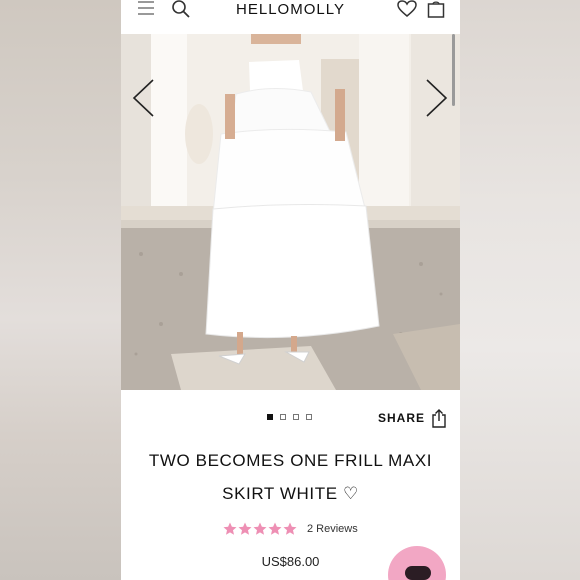 This screenshot has height=580, width=580. I want to click on wishlist-heart-icon: ♡, so click(351, 493).